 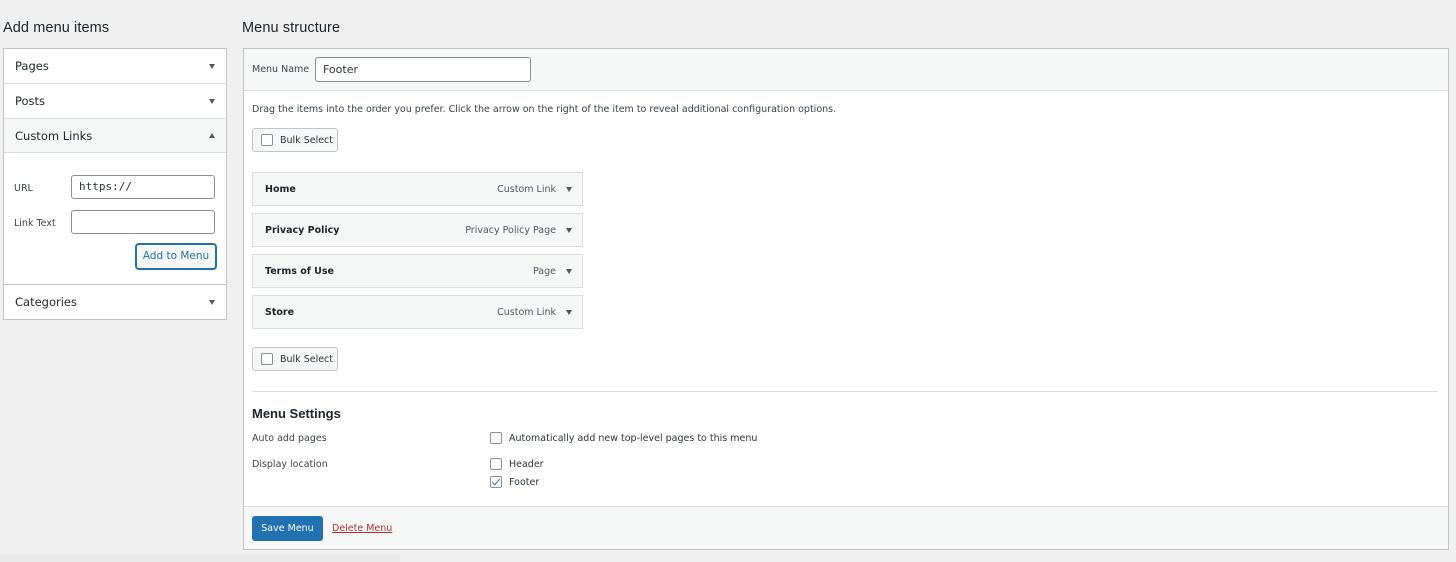 What do you see at coordinates (845, 391) in the screenshot?
I see `settings-divider` at bounding box center [845, 391].